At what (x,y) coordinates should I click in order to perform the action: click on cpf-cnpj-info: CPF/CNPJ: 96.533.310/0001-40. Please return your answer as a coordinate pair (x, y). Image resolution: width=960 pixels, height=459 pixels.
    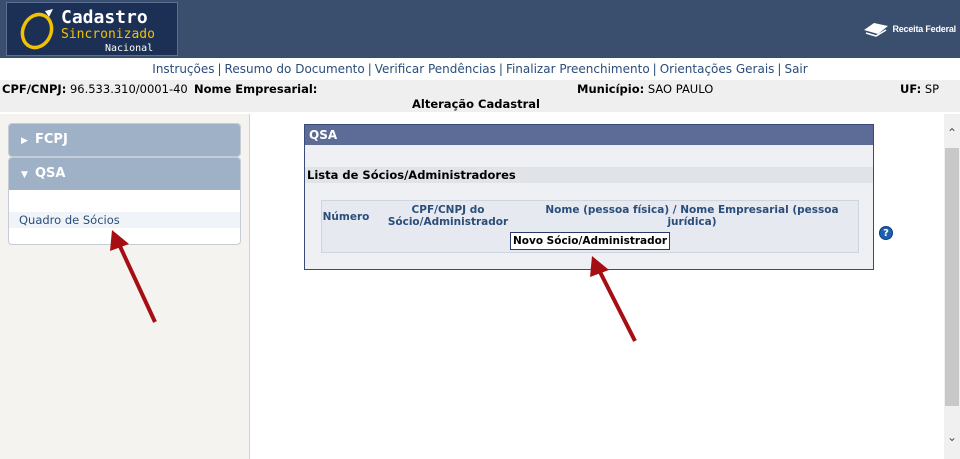
    Looking at the image, I should click on (95, 89).